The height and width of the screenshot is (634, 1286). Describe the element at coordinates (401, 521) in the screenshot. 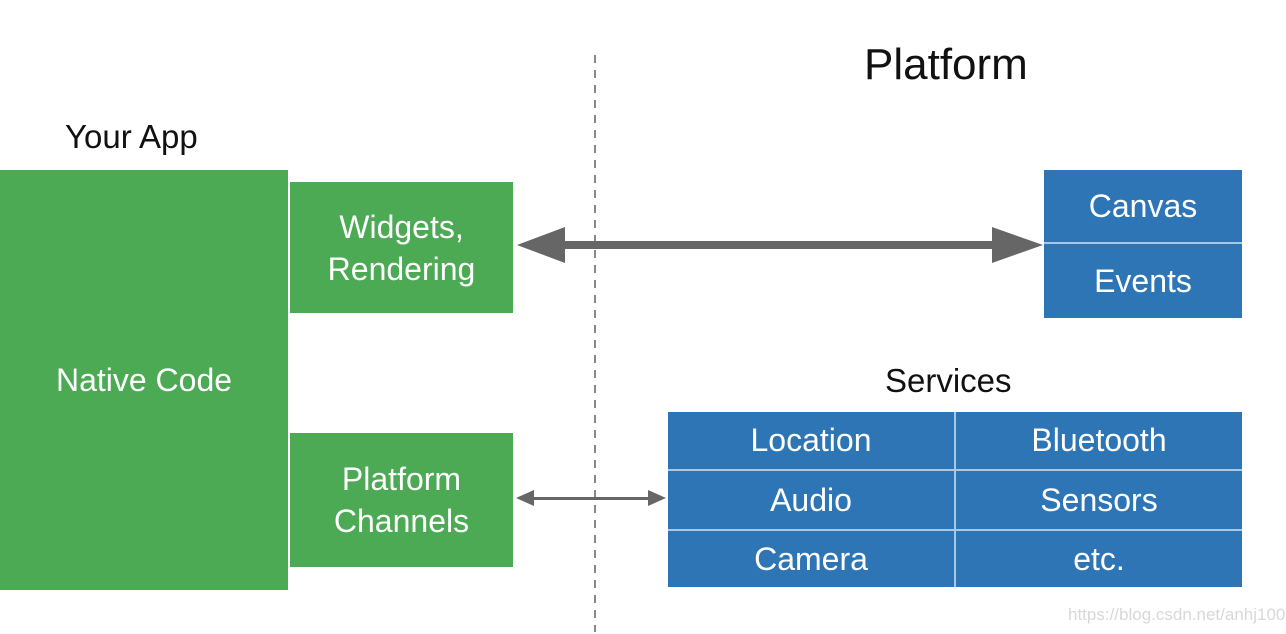

I see `channels-label: Channels` at that location.